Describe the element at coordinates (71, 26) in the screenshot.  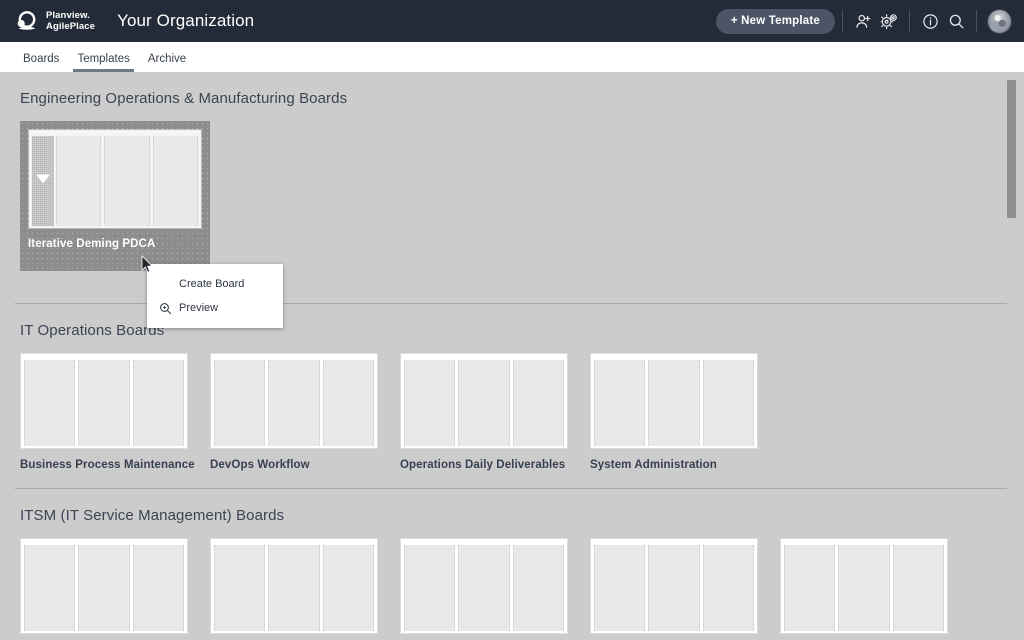
I see `brand-line-2: AgilePlace` at that location.